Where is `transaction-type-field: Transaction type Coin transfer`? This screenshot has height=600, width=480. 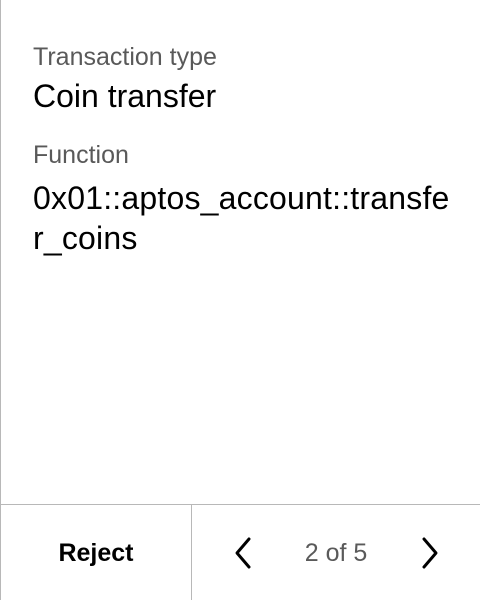
transaction-type-field: Transaction type Coin transfer is located at coordinates (241, 78).